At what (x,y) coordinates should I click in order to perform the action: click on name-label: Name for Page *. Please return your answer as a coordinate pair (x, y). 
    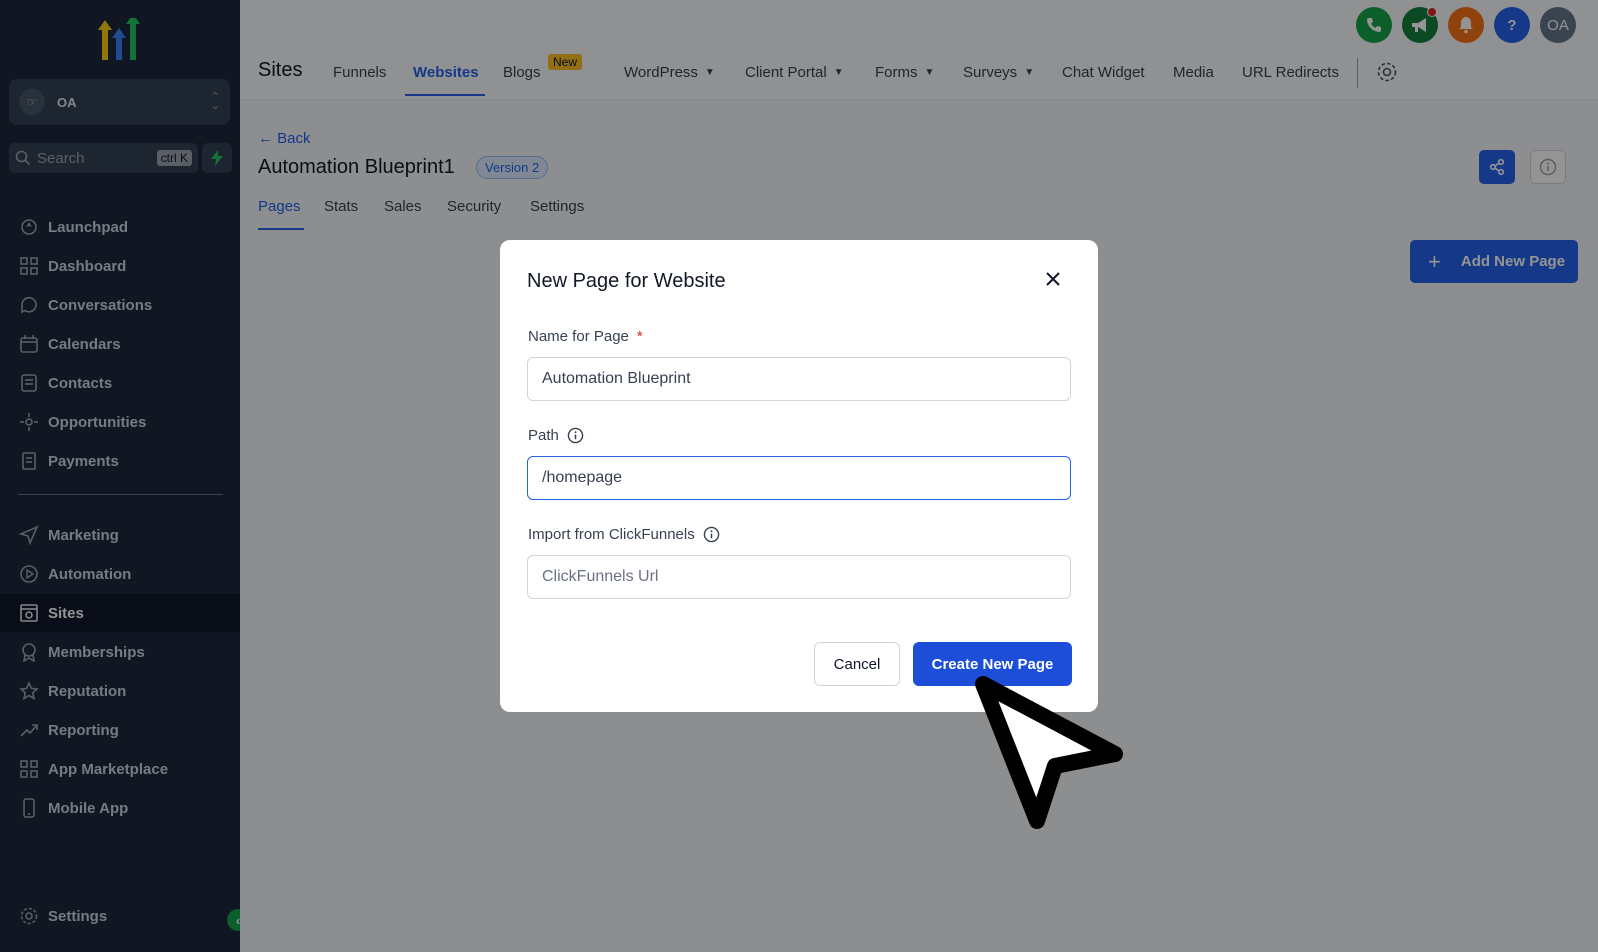
    Looking at the image, I should click on (585, 336).